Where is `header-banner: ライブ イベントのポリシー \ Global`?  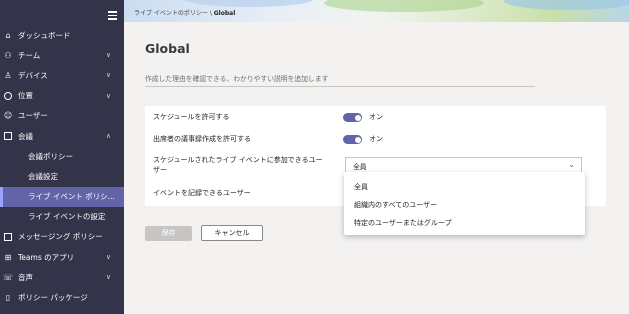
header-banner: ライブ イベントのポリシー \ Global is located at coordinates (376, 11).